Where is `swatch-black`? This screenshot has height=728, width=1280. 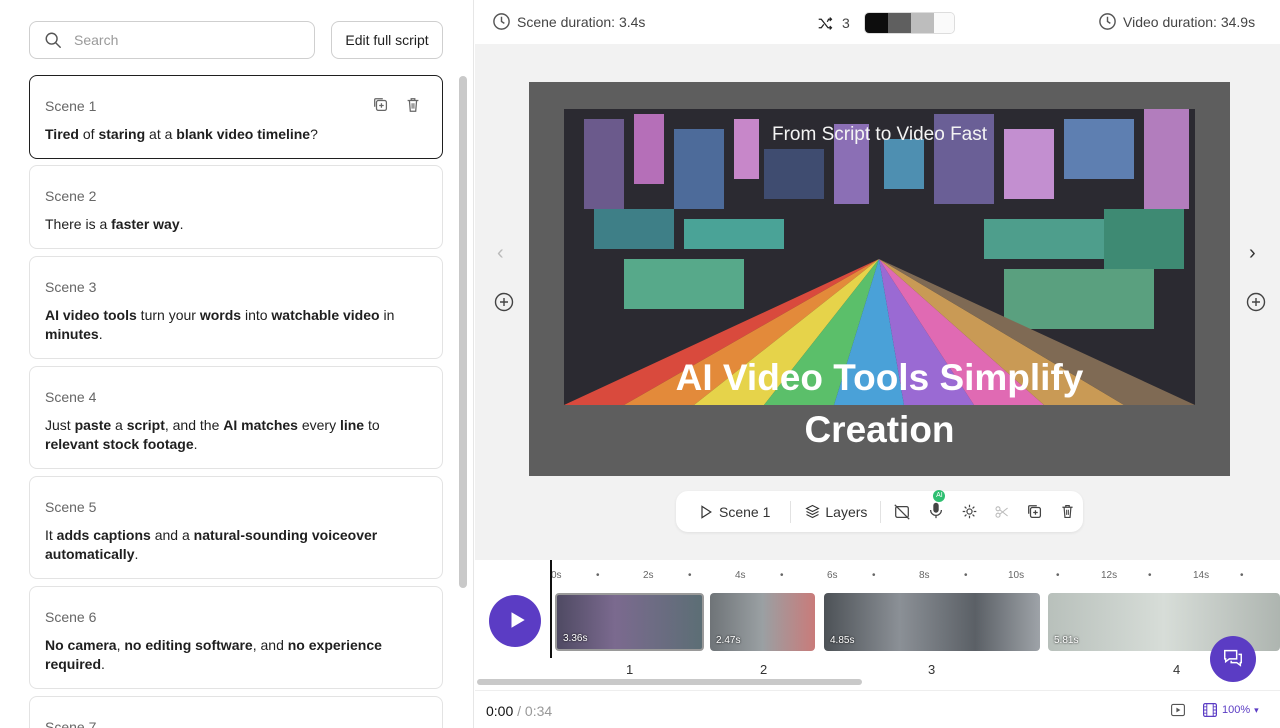
swatch-black is located at coordinates (876, 23).